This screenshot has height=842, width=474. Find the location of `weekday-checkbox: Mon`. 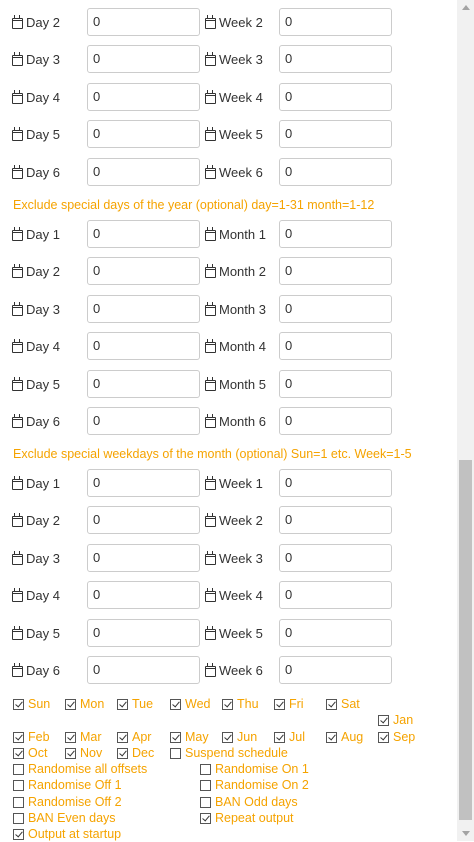

weekday-checkbox: Mon is located at coordinates (84, 704).